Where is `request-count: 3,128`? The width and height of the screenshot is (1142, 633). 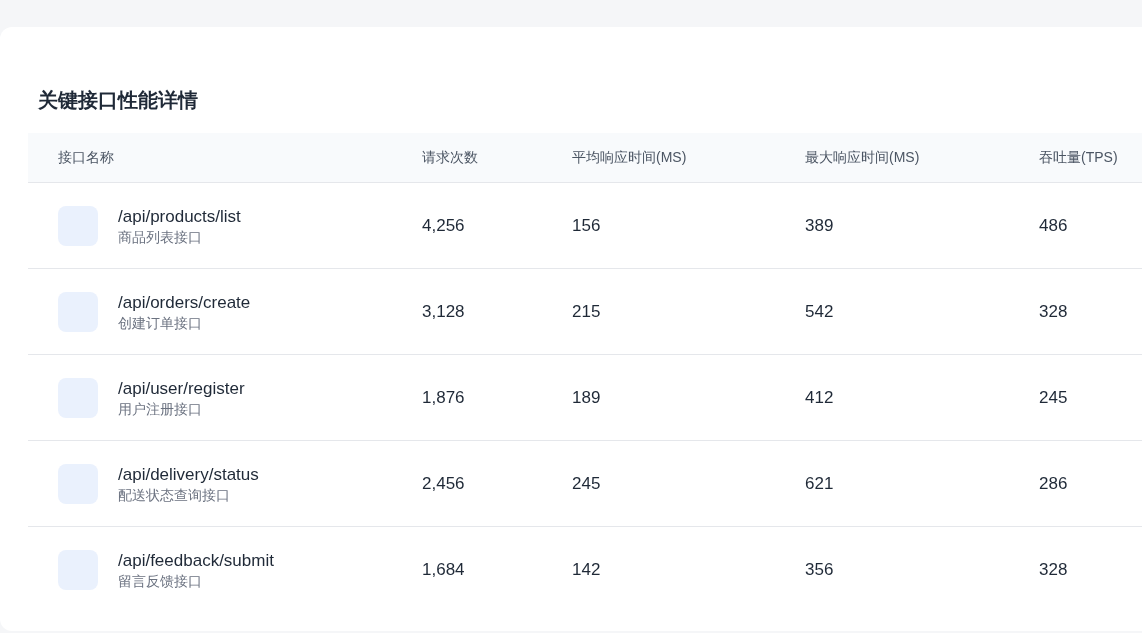
request-count: 3,128 is located at coordinates (443, 311).